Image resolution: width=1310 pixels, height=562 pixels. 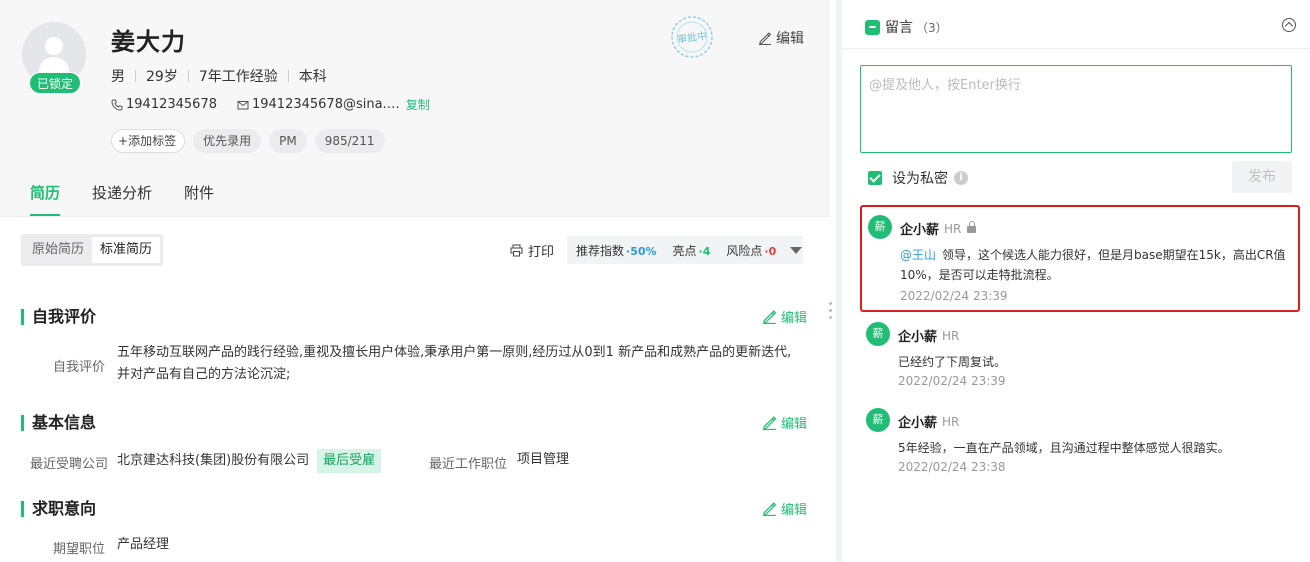 I want to click on last-employed-badge: 最后受雇, so click(x=349, y=461).